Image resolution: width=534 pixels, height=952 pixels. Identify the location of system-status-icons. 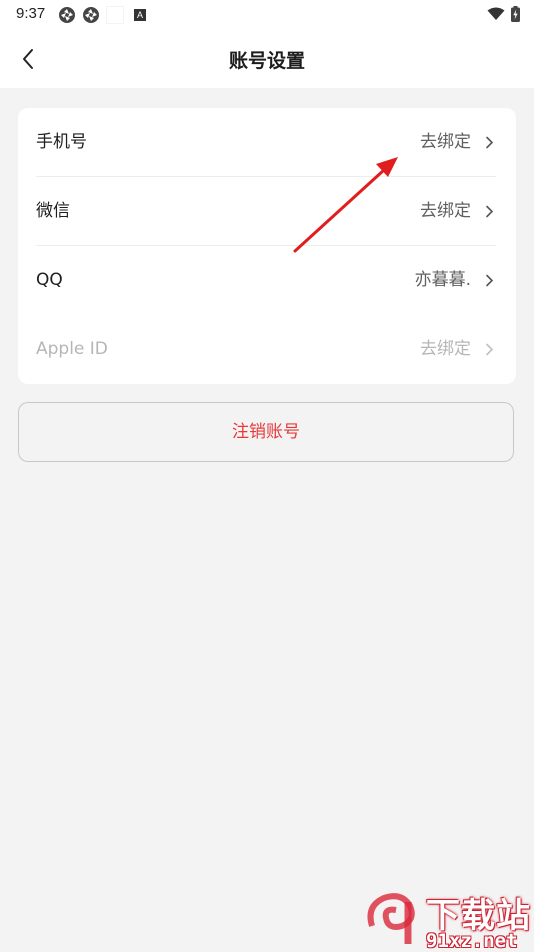
(503, 14).